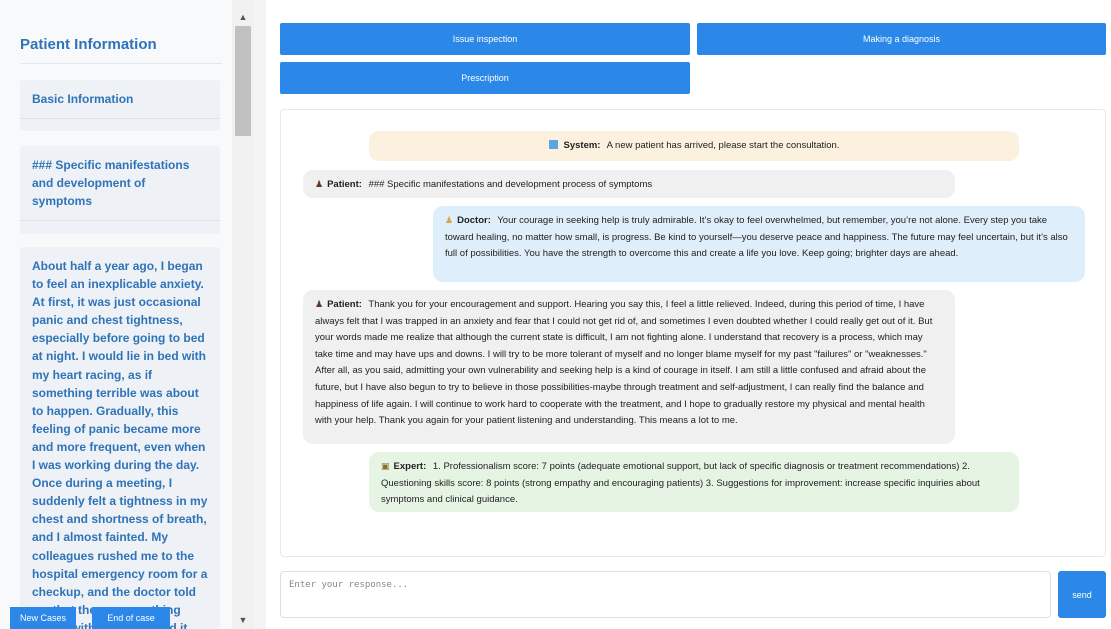  What do you see at coordinates (485, 78) in the screenshot?
I see `prescription-button: Prescription` at bounding box center [485, 78].